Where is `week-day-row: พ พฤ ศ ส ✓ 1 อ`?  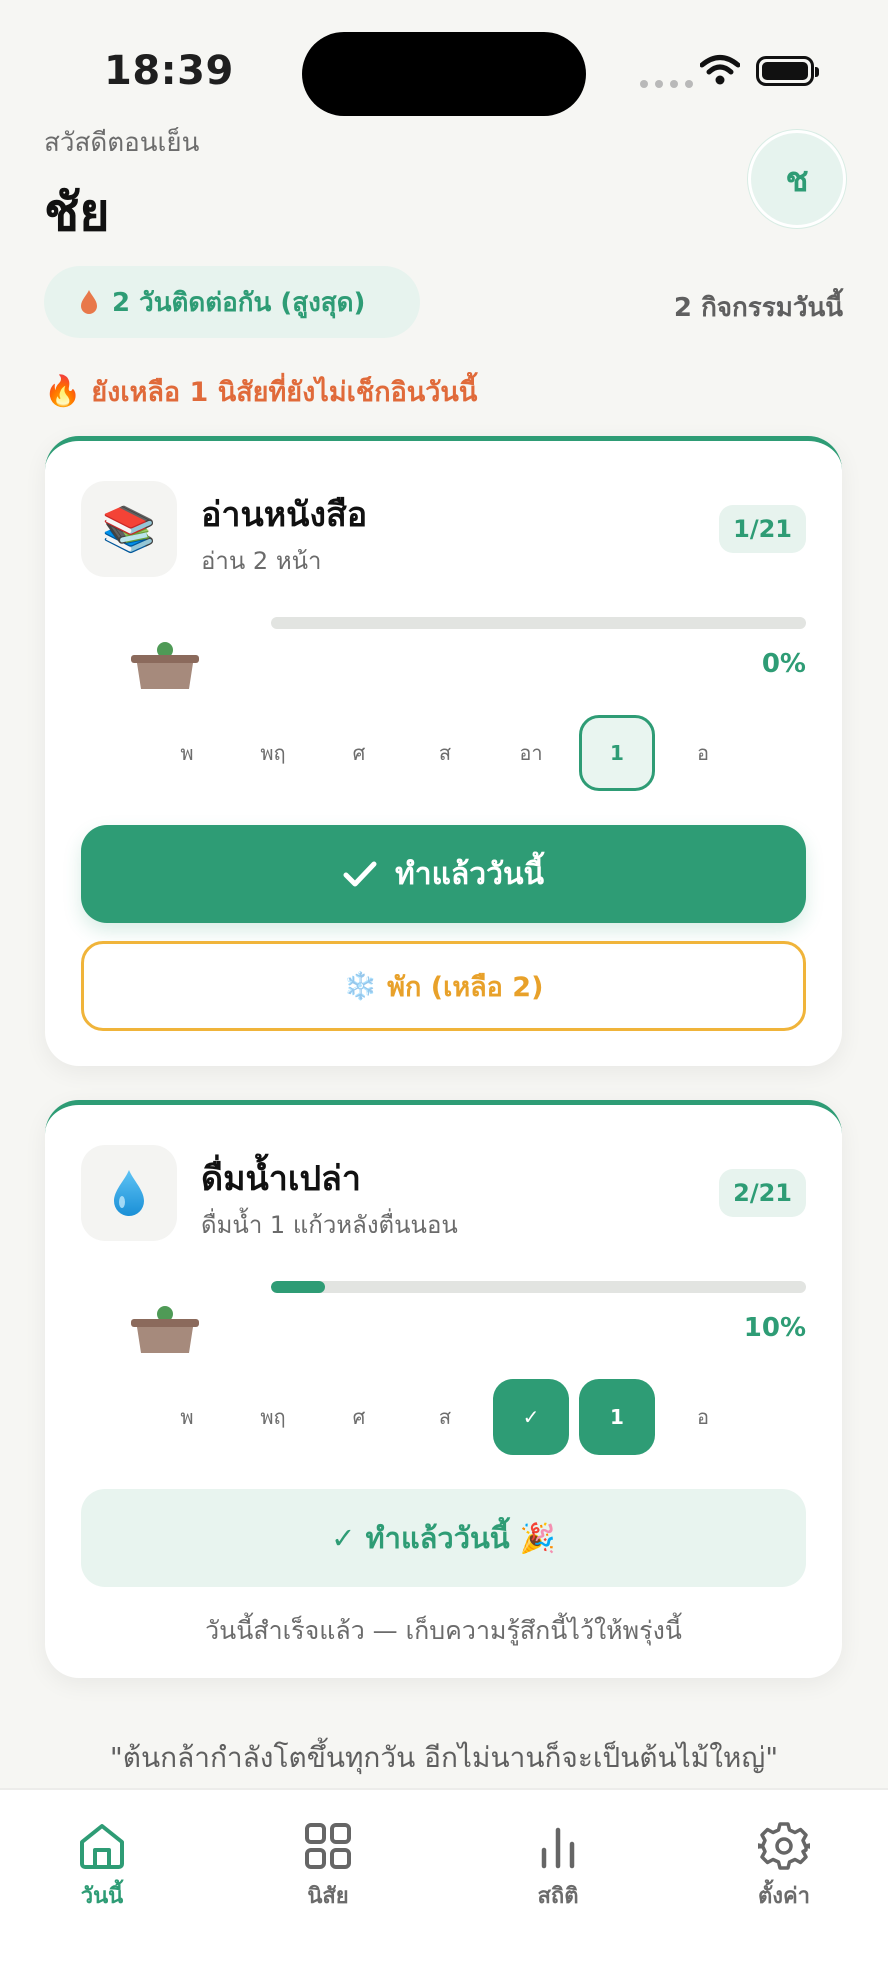 week-day-row: พ พฤ ศ ส ✓ 1 อ is located at coordinates (445, 1417).